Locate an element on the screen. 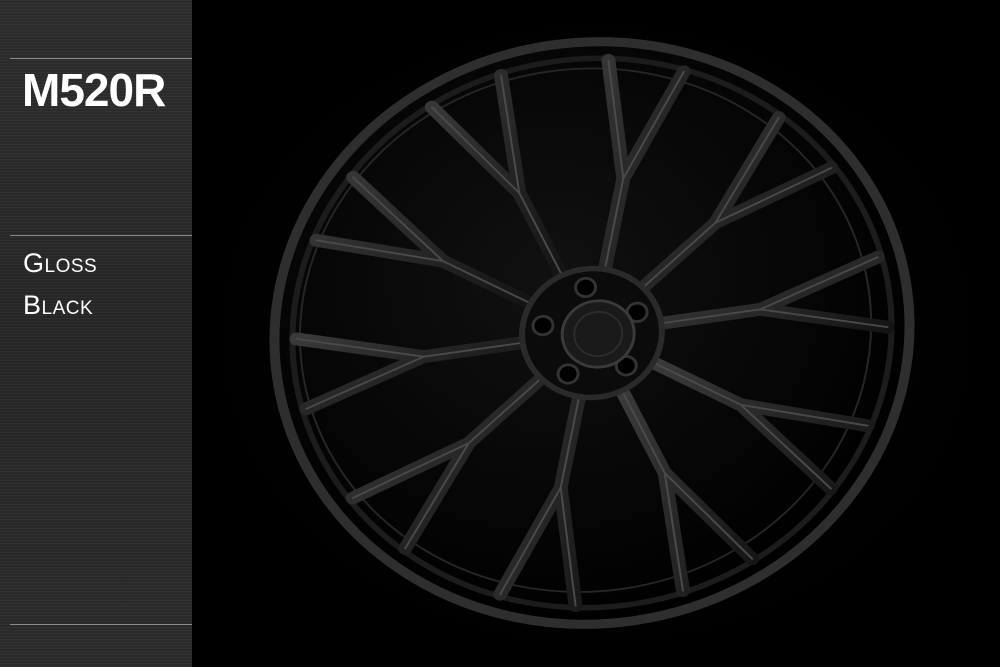 Image resolution: width=1000 pixels, height=667 pixels. finish-line-1: Gloss is located at coordinates (60, 263).